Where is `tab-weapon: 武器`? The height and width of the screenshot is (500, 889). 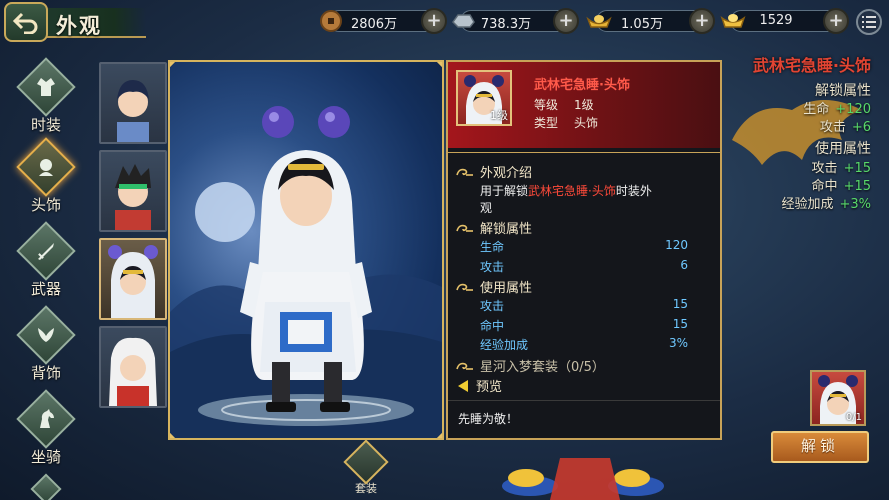 tab-weapon: 武器 is located at coordinates (46, 262).